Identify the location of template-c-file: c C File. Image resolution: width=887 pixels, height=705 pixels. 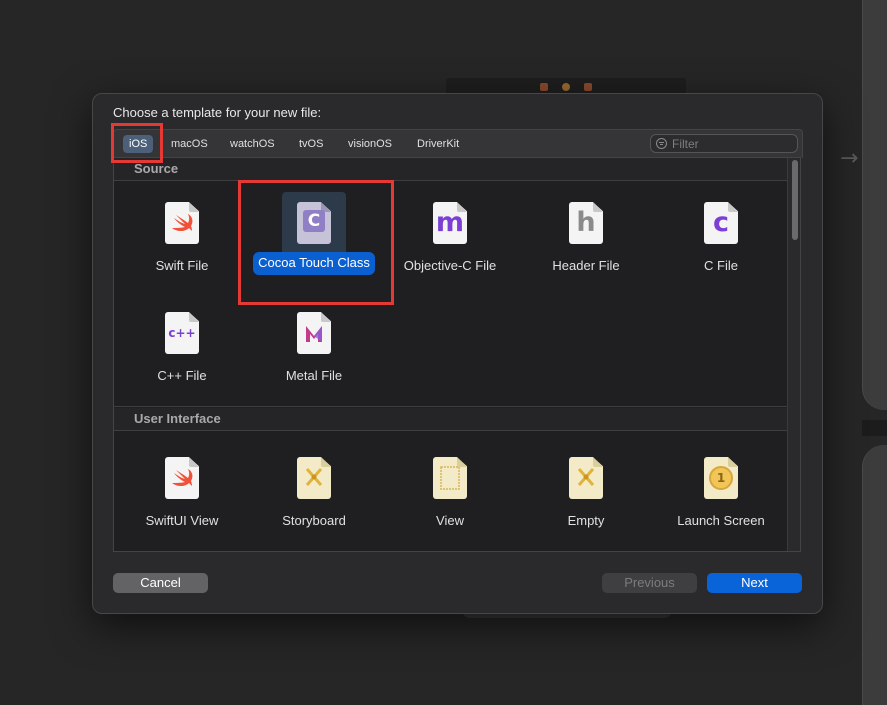
(721, 236).